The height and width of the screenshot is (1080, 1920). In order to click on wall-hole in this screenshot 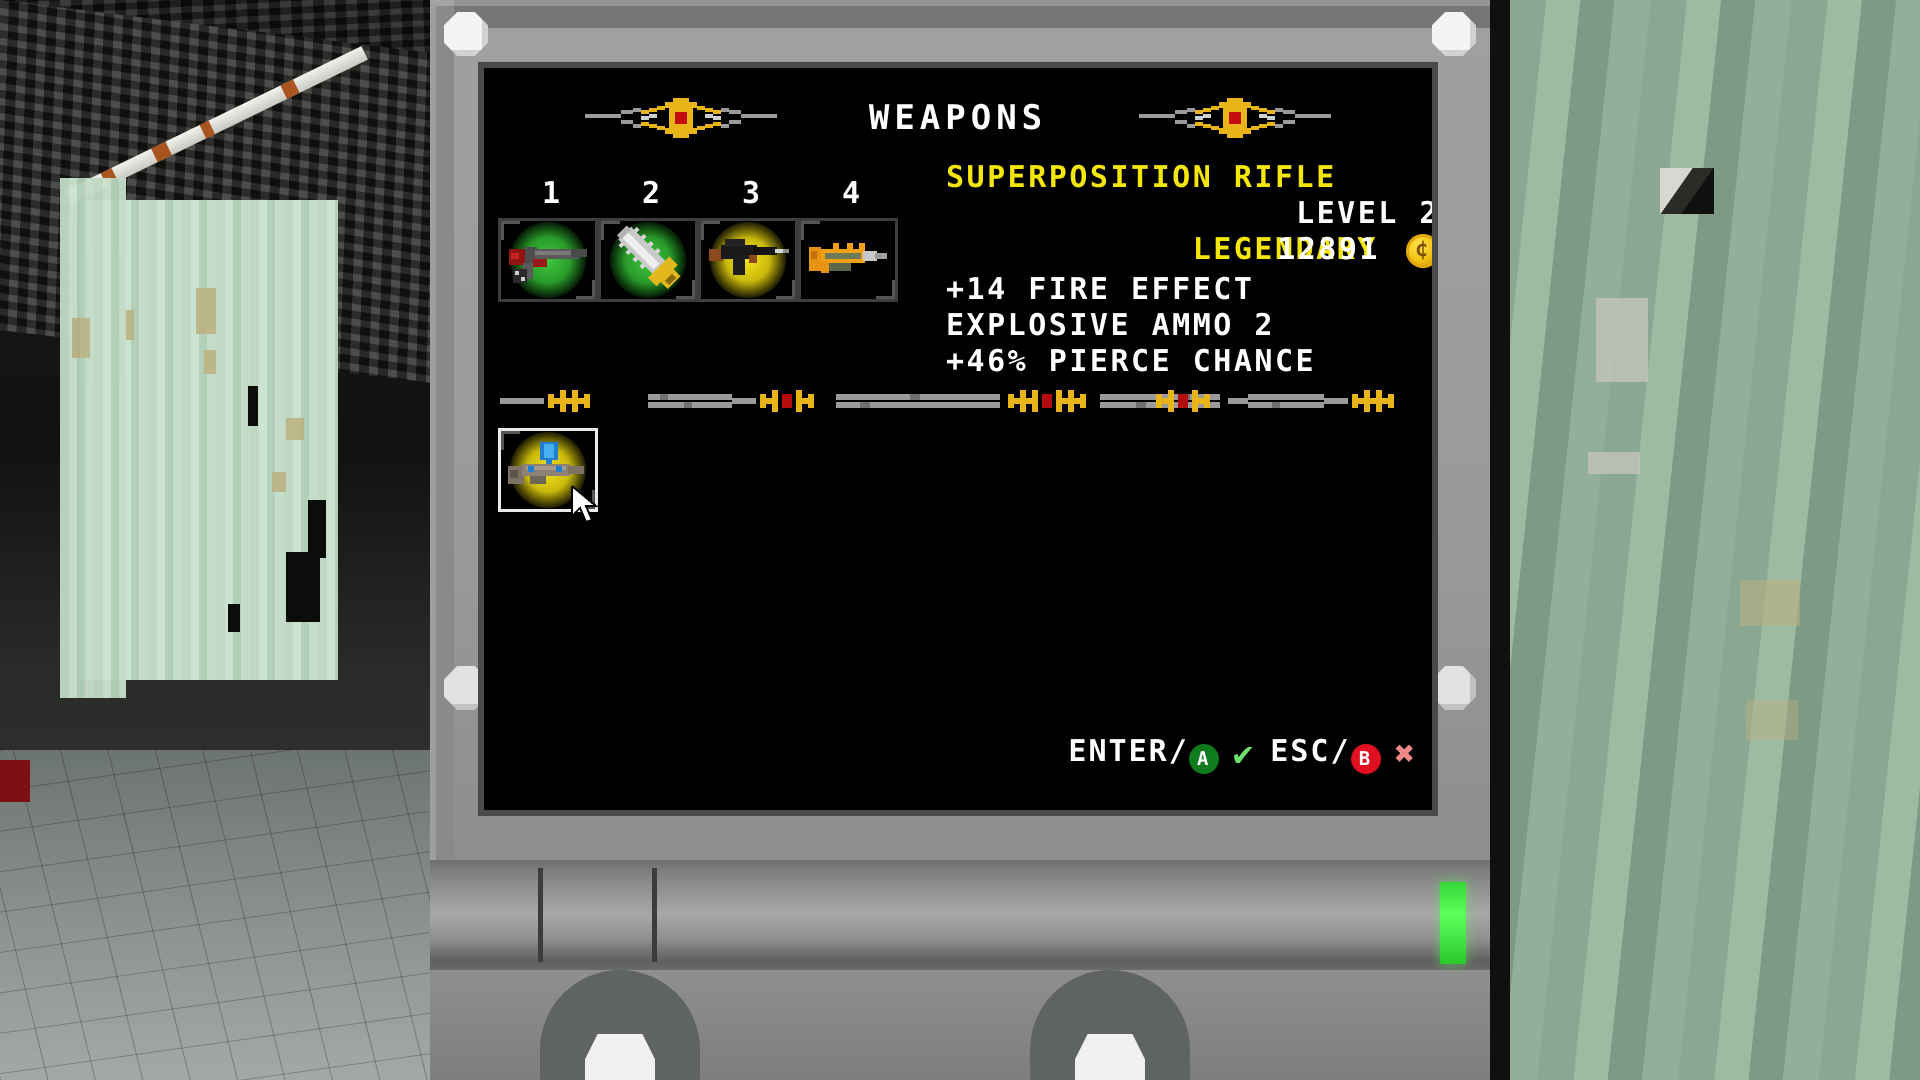, I will do `click(1687, 191)`.